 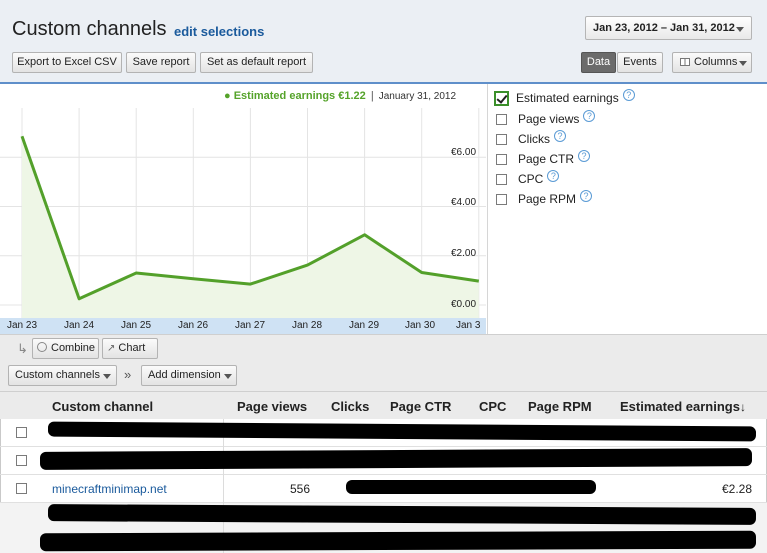 I want to click on chart-button: ↗ Chart, so click(x=130, y=348).